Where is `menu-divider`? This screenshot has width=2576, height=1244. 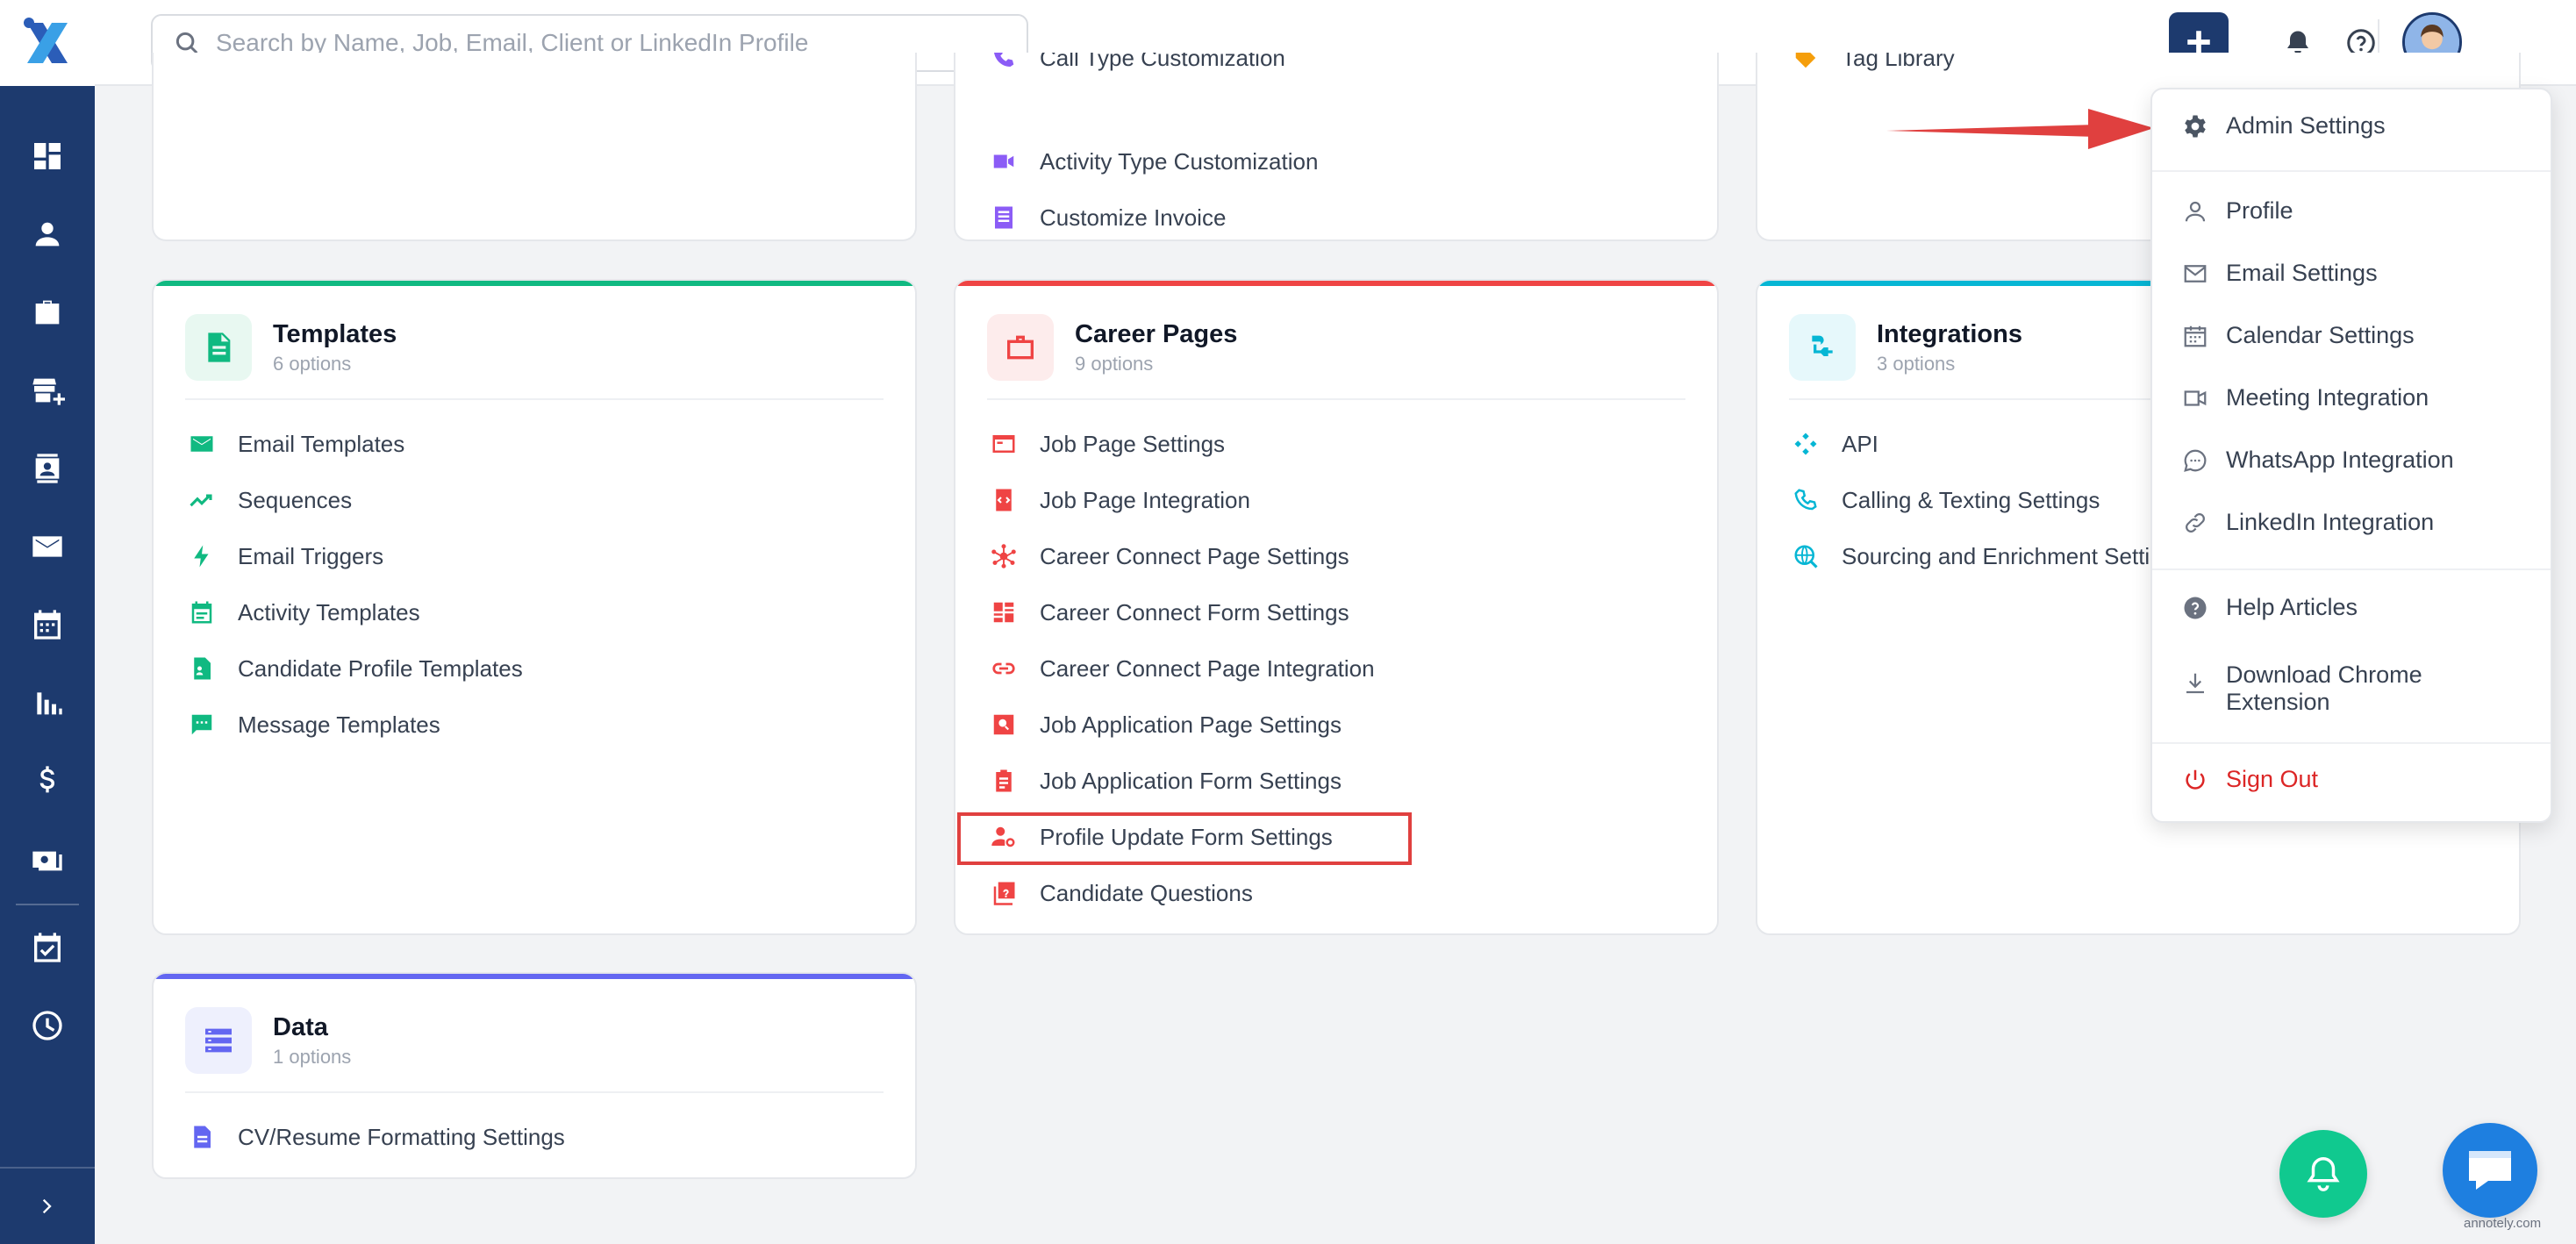 menu-divider is located at coordinates (2351, 171).